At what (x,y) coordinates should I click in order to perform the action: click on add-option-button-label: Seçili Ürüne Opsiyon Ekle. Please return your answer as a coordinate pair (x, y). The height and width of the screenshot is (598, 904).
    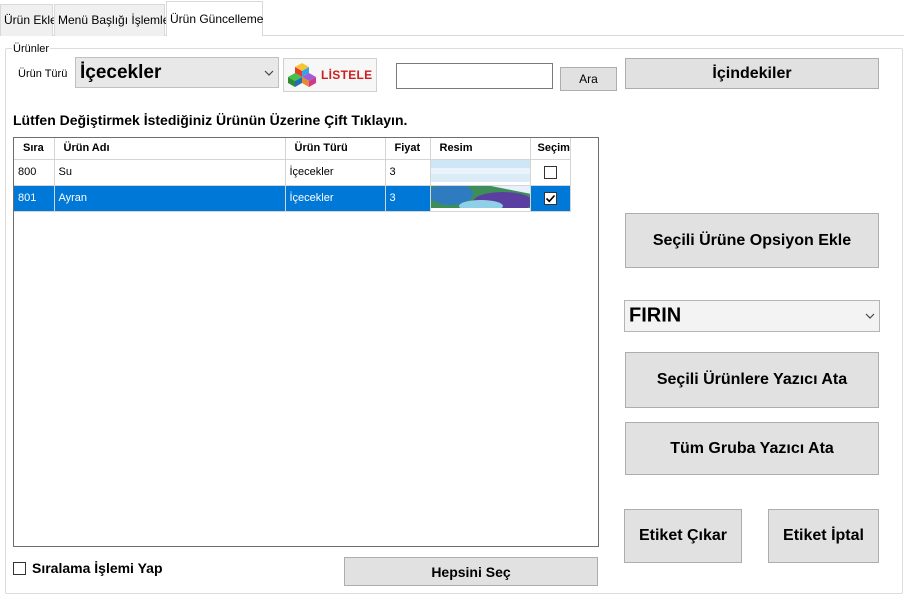
    Looking at the image, I should click on (752, 240).